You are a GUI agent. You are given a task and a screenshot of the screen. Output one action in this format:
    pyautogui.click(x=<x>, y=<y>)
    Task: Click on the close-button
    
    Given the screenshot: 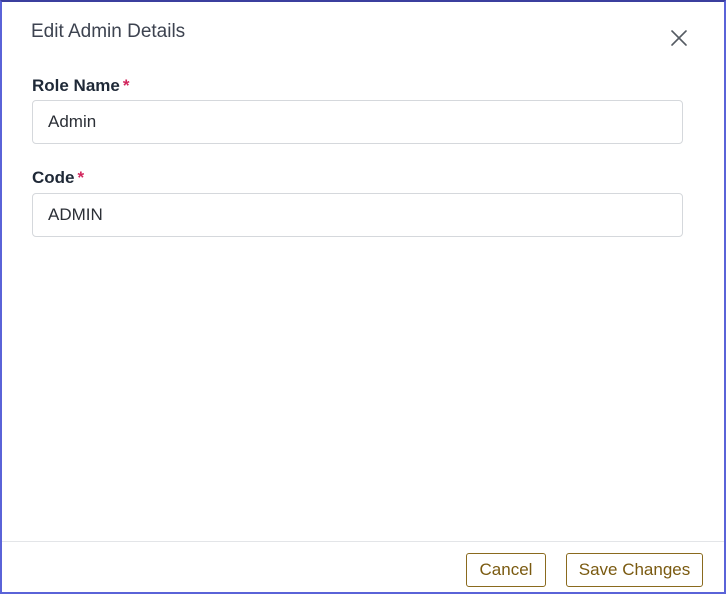 What is the action you would take?
    pyautogui.click(x=679, y=38)
    